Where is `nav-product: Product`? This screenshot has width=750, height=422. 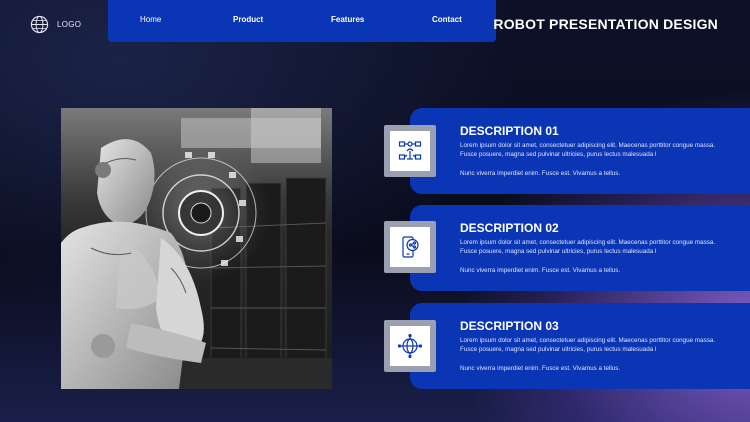
nav-product: Product is located at coordinates (248, 19).